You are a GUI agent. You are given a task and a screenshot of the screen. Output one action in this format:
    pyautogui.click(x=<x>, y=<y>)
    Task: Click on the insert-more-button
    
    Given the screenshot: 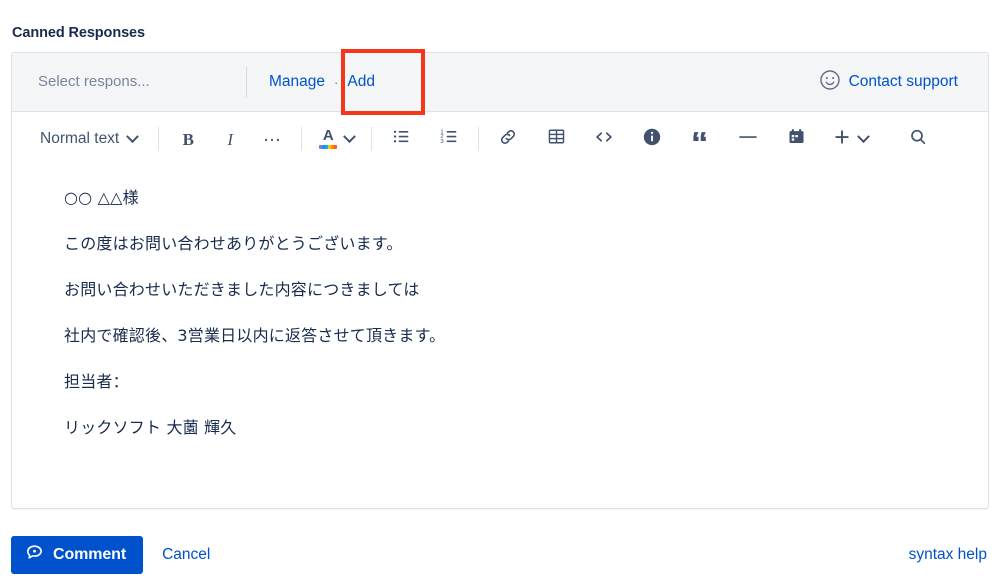 What is the action you would take?
    pyautogui.click(x=850, y=139)
    